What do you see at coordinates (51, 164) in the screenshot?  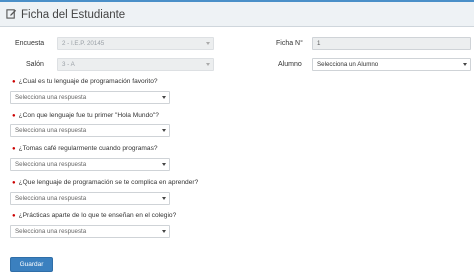 I see `question-3-placeholder: Selecciona una respuesta` at bounding box center [51, 164].